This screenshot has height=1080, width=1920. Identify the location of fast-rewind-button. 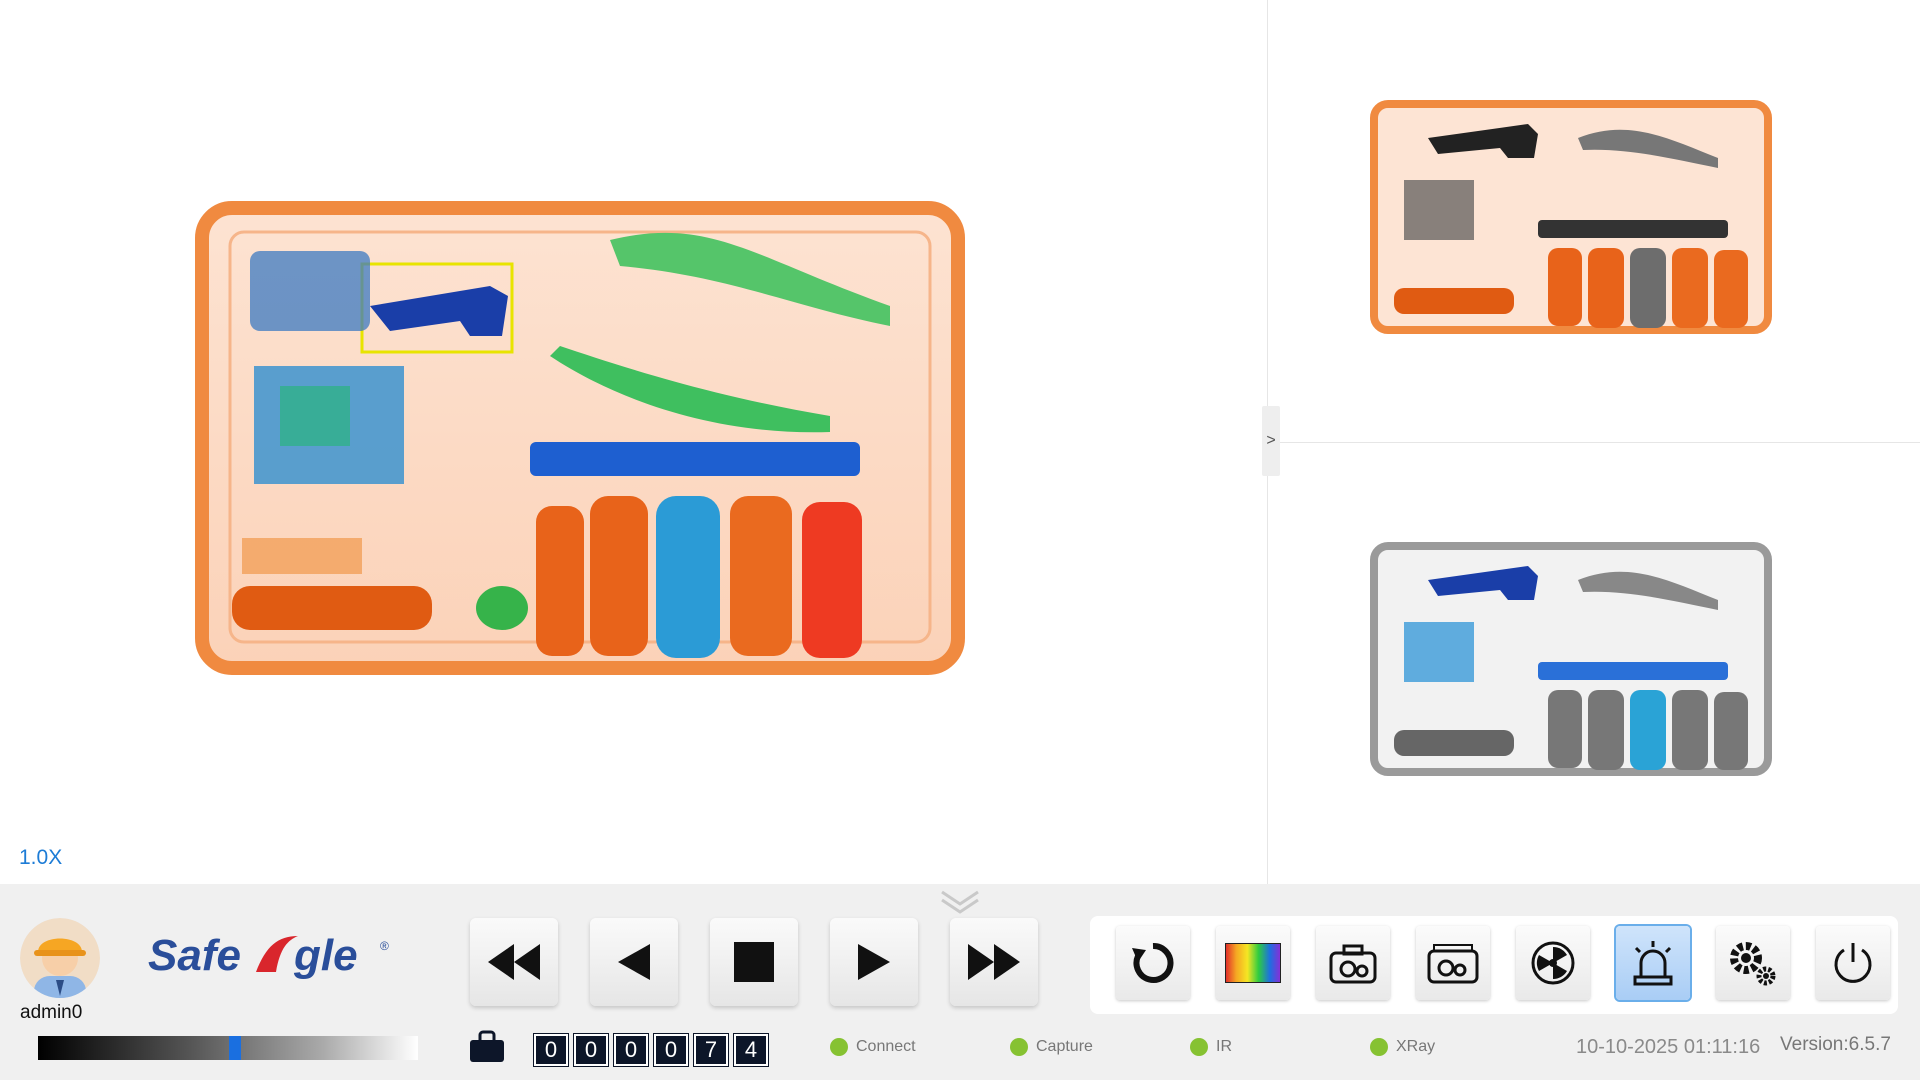
(514, 962).